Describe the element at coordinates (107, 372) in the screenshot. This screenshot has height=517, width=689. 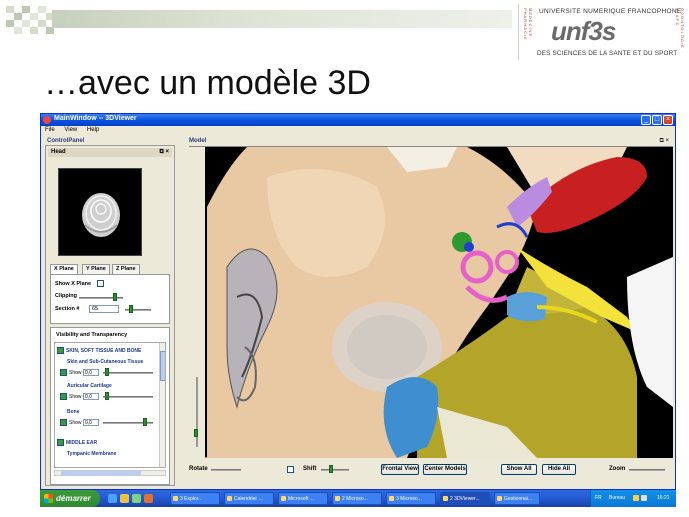
I see `item-skin-slider-thumb` at that location.